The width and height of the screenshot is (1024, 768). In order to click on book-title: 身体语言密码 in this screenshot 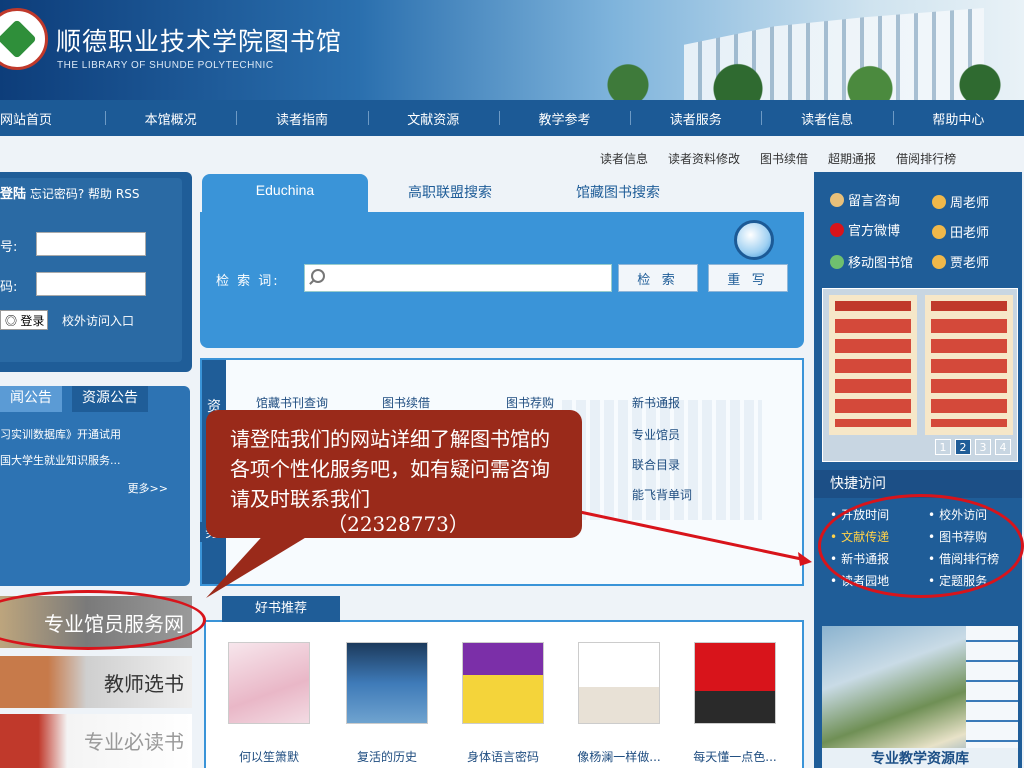, I will do `click(502, 757)`.